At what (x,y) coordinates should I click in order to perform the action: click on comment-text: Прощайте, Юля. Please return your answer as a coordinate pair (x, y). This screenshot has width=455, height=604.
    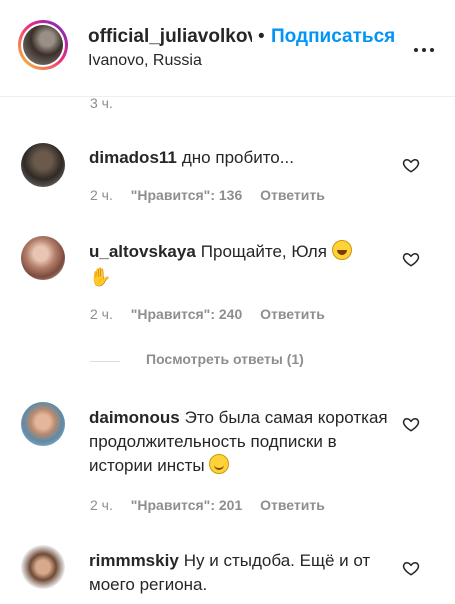
    Looking at the image, I should click on (263, 251).